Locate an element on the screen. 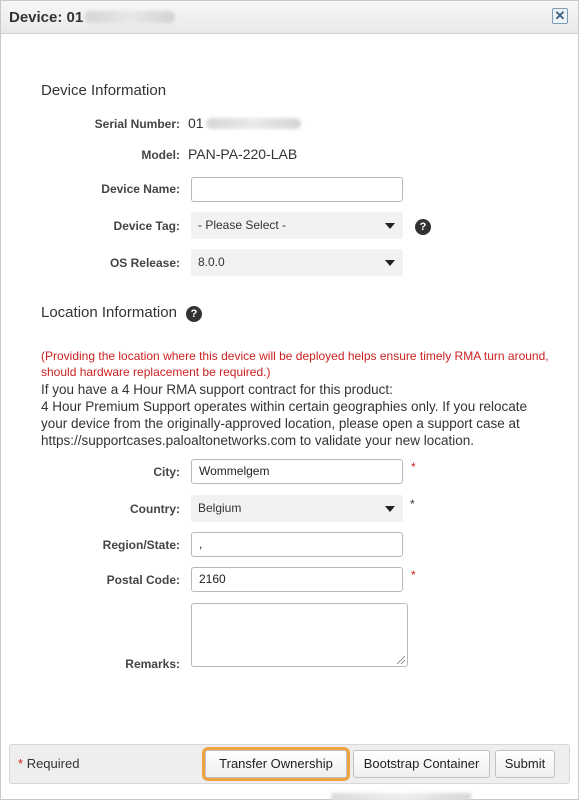  country-select: Belgium is located at coordinates (297, 508).